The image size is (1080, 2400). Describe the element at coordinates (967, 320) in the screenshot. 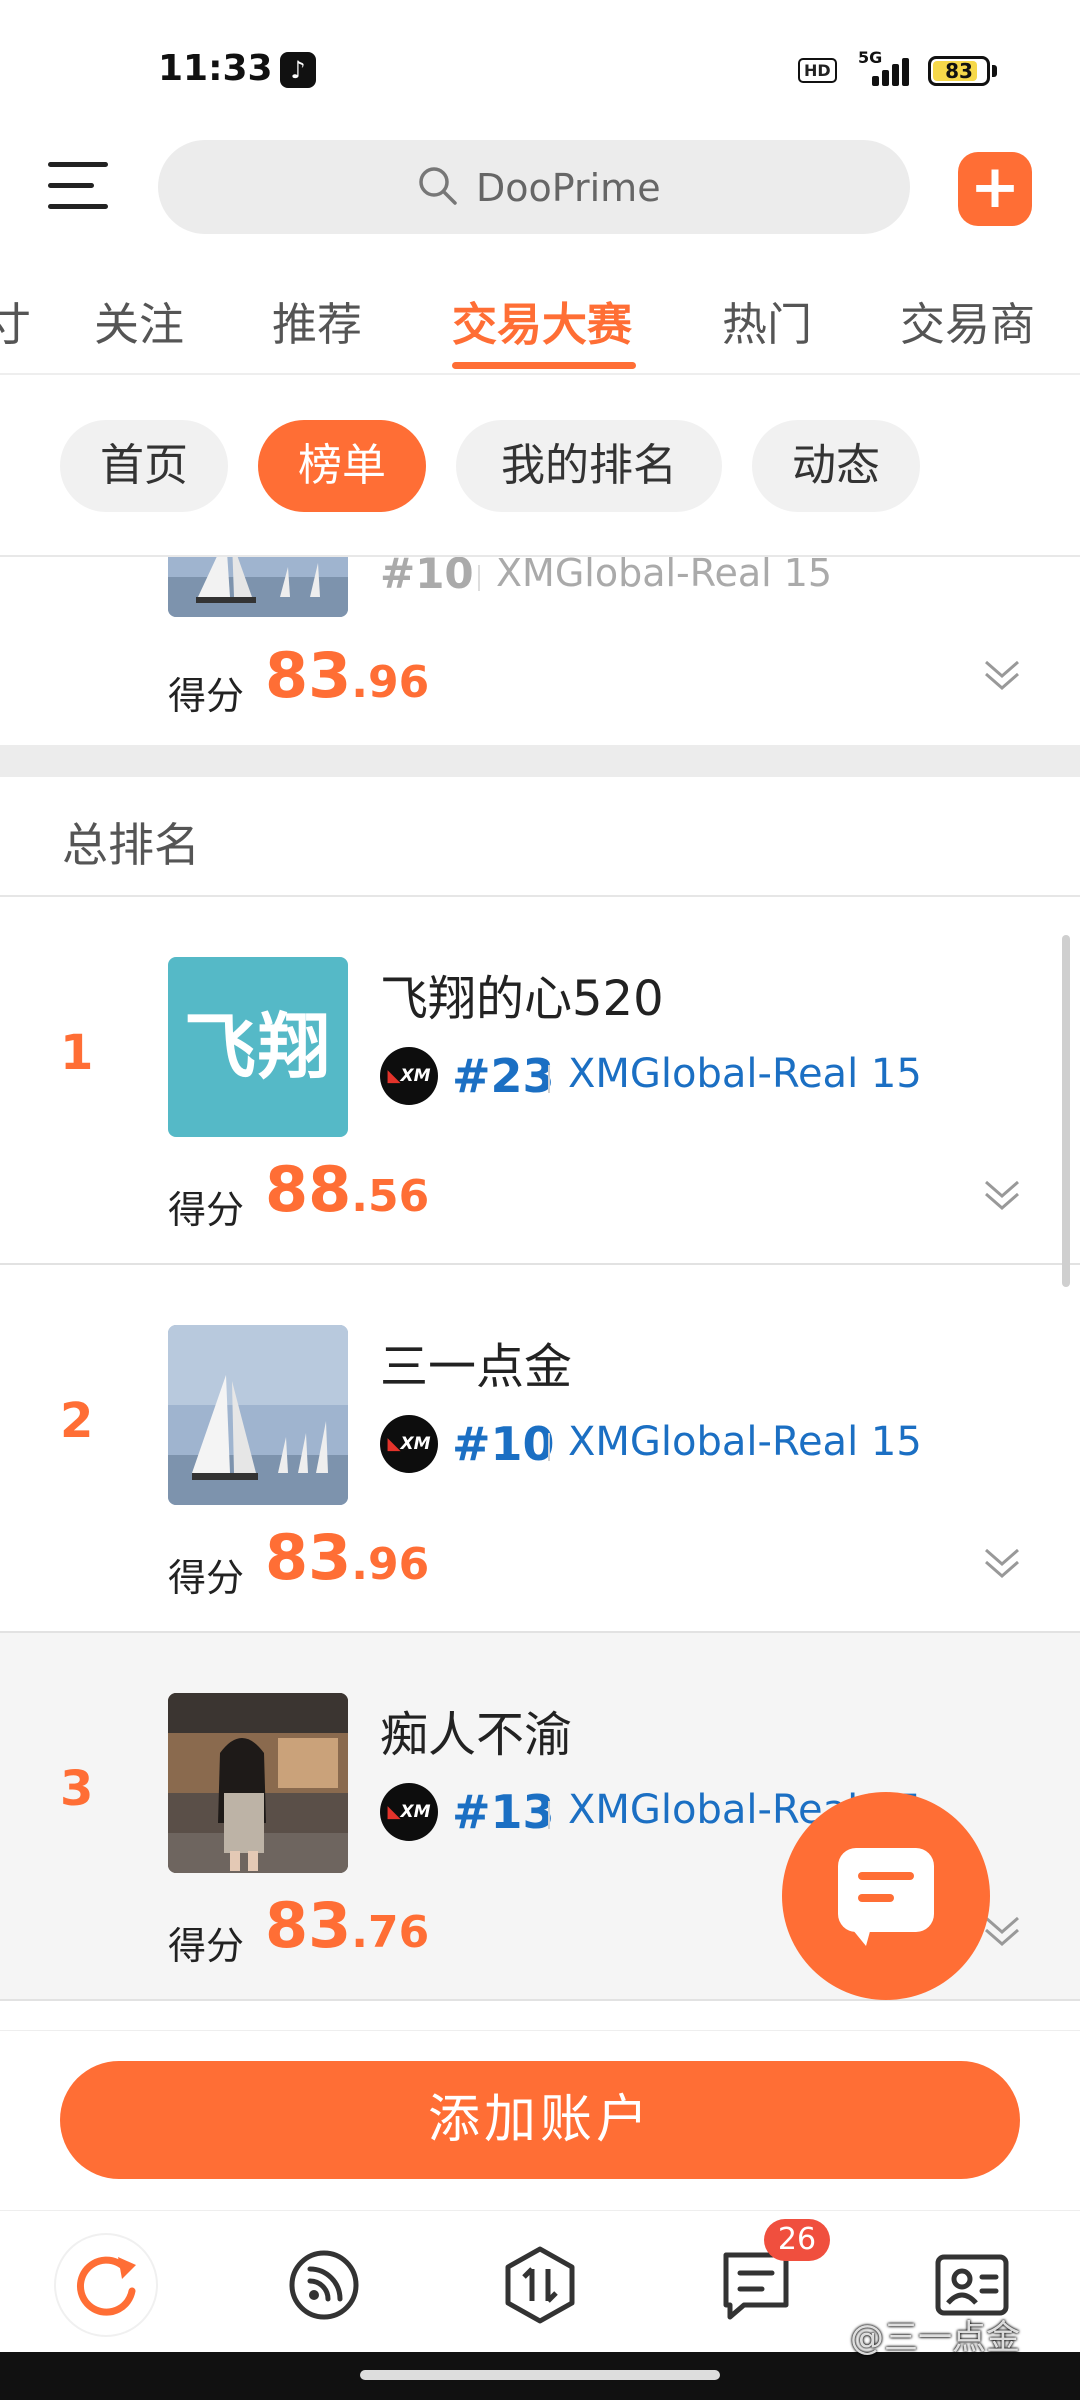

I see `tab-brokers: 交易商` at that location.